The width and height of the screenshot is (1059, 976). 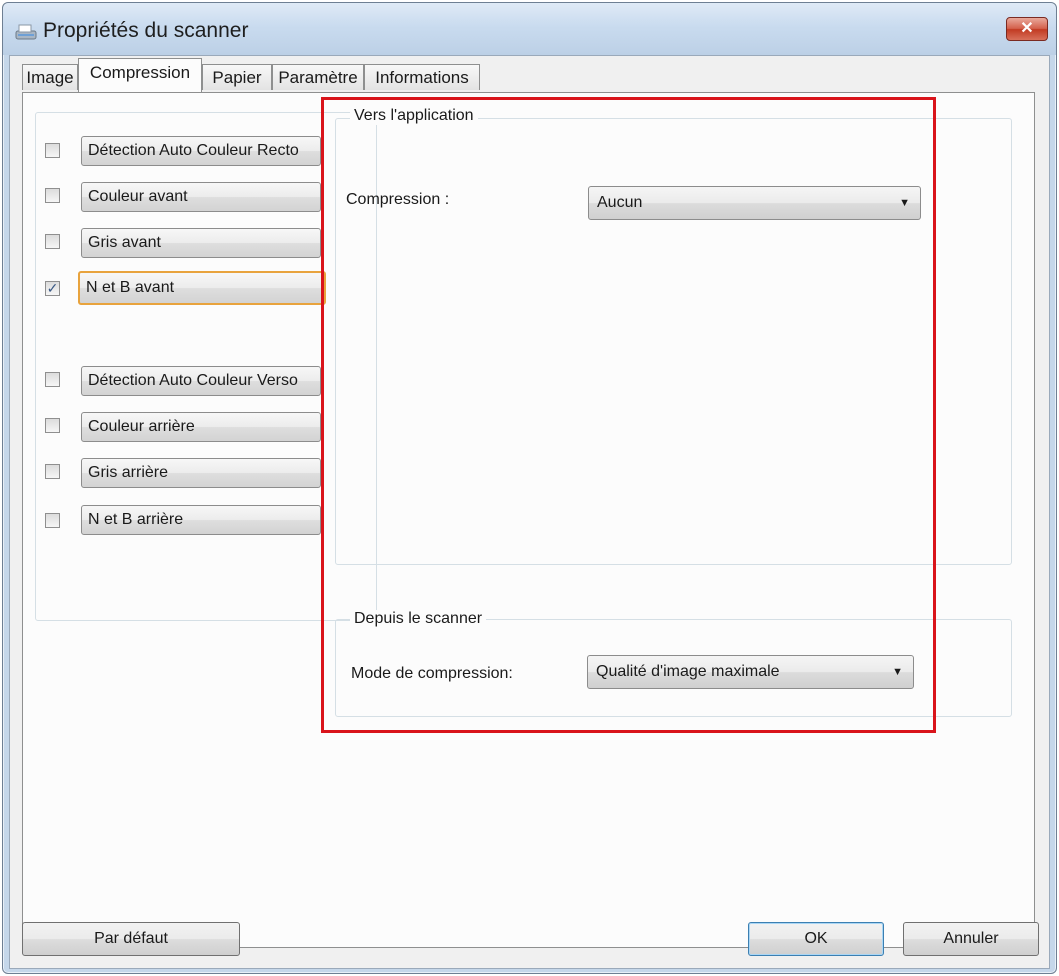 What do you see at coordinates (201, 473) in the screenshot?
I see `image-type-gray-back: Gris arrière` at bounding box center [201, 473].